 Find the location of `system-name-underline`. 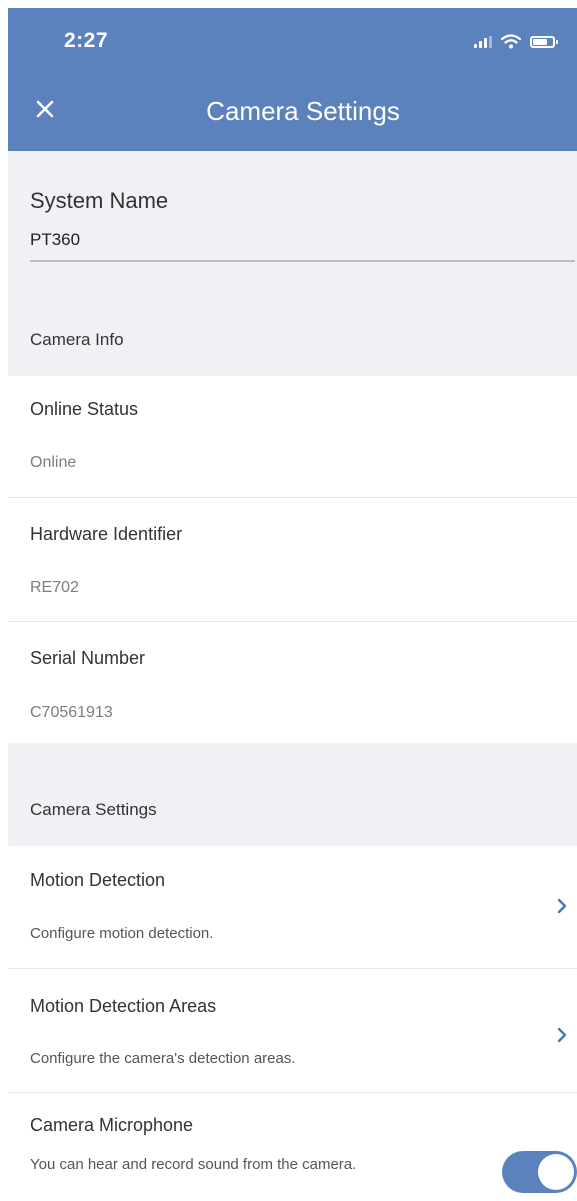

system-name-underline is located at coordinates (302, 261).